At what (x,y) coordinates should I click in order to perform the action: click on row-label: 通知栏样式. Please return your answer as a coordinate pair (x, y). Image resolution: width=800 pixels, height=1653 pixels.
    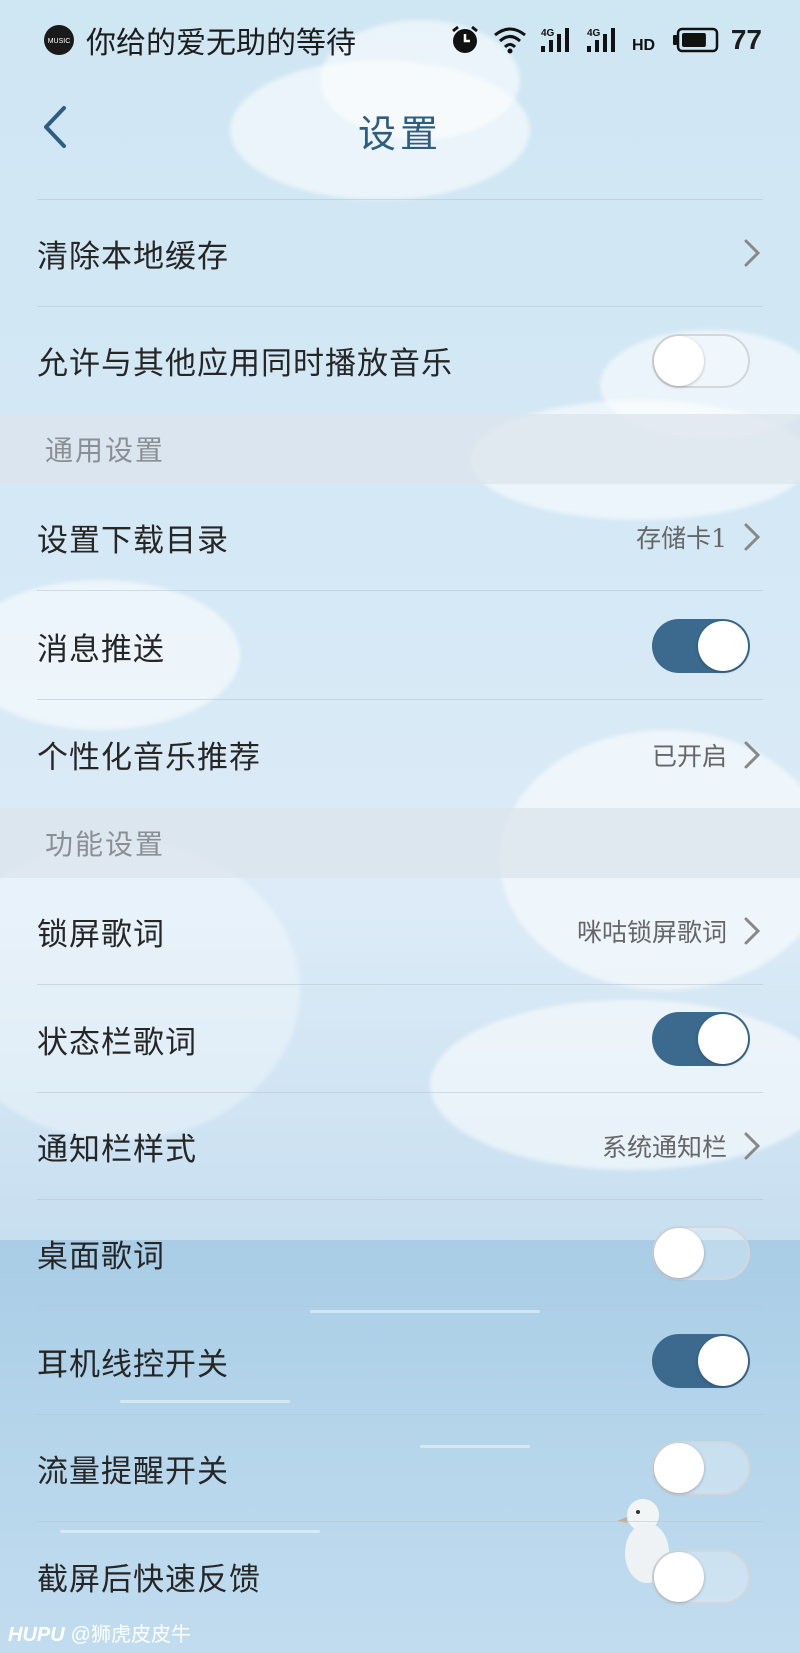
    Looking at the image, I should click on (117, 1149).